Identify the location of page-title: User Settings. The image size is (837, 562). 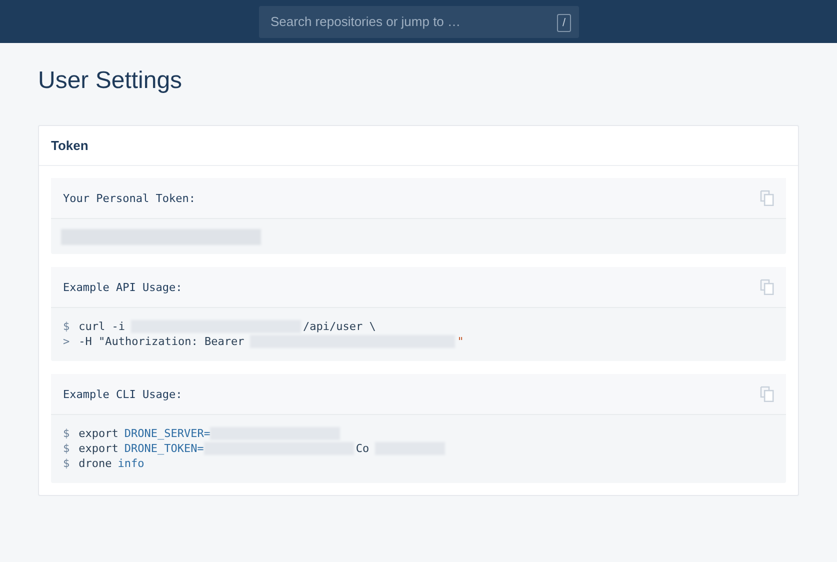
(111, 81).